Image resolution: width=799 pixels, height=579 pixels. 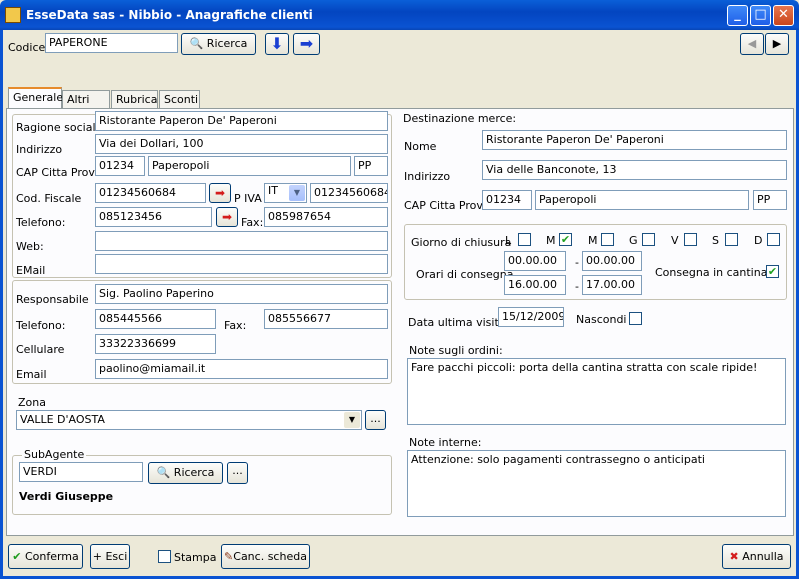 I want to click on stampa-checkbox, so click(x=164, y=556).